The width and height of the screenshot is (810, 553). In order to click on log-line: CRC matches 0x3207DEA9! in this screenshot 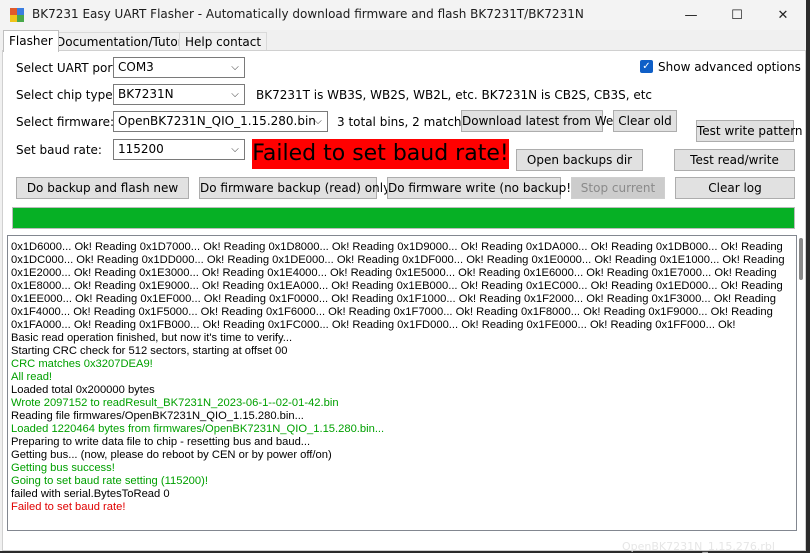, I will do `click(82, 364)`.